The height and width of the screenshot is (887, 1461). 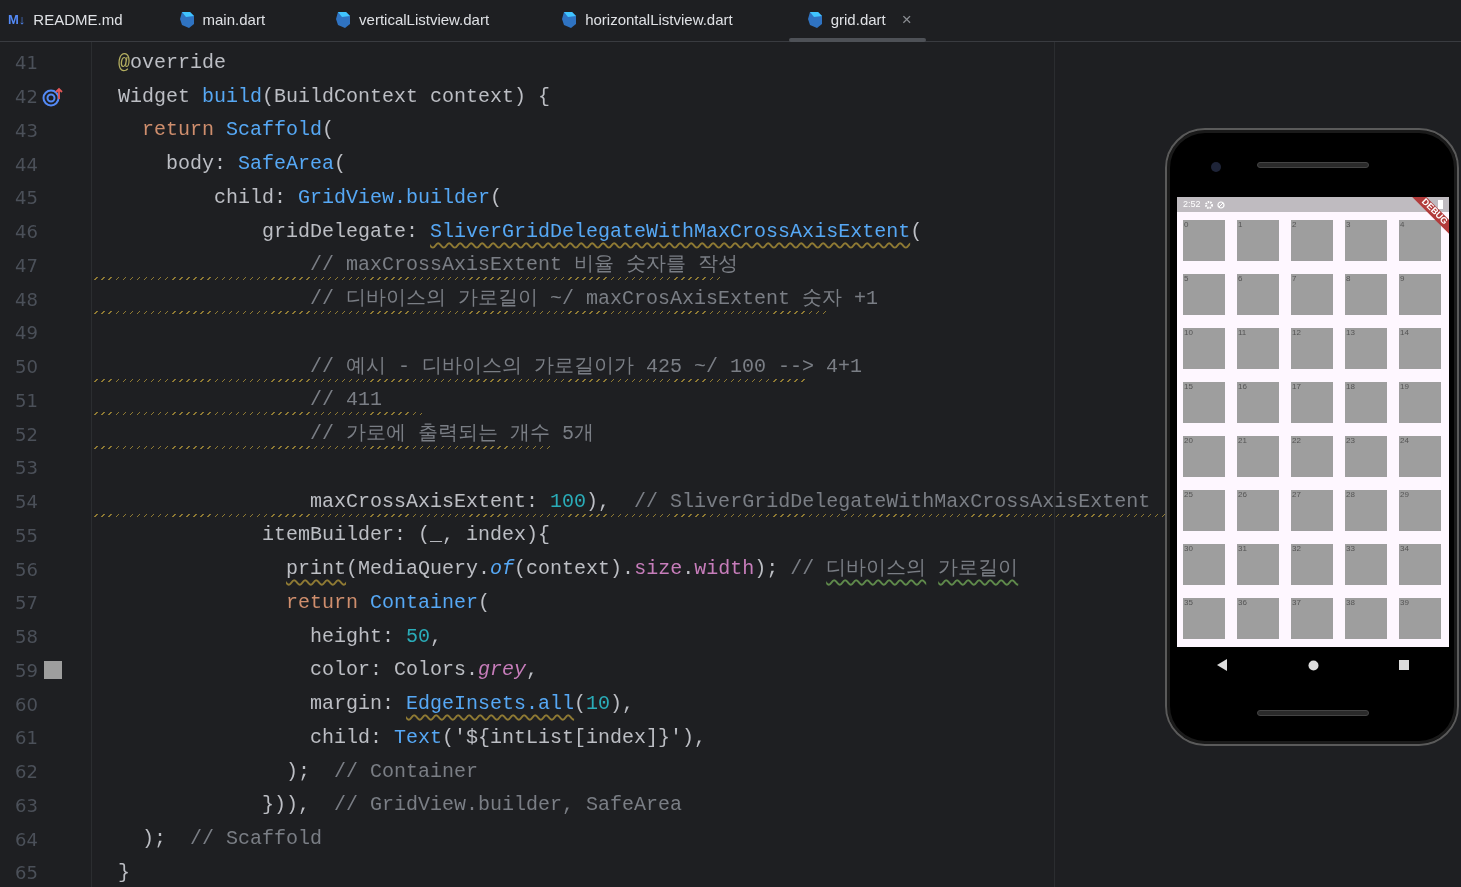 What do you see at coordinates (406, 535) in the screenshot?
I see `code-line: itemBuilder: (_, index){` at bounding box center [406, 535].